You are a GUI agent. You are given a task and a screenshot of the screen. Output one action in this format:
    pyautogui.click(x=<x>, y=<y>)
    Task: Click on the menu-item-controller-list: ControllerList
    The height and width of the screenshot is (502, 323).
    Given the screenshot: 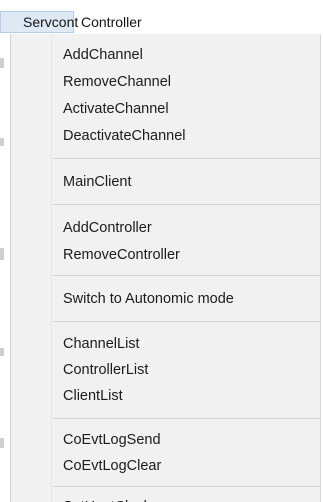 What is the action you would take?
    pyautogui.click(x=105, y=370)
    